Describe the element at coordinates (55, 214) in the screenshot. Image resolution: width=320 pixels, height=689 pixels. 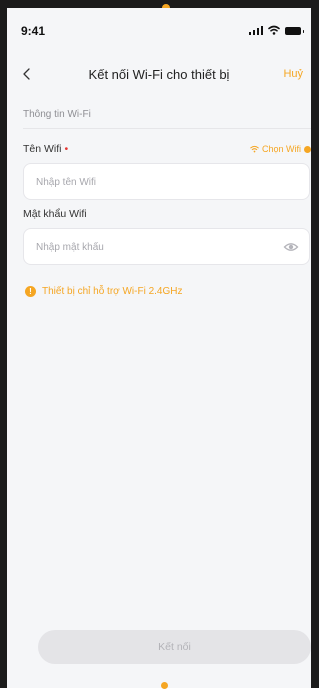
I see `wifi-password-label: Mật khẩu Wifi` at that location.